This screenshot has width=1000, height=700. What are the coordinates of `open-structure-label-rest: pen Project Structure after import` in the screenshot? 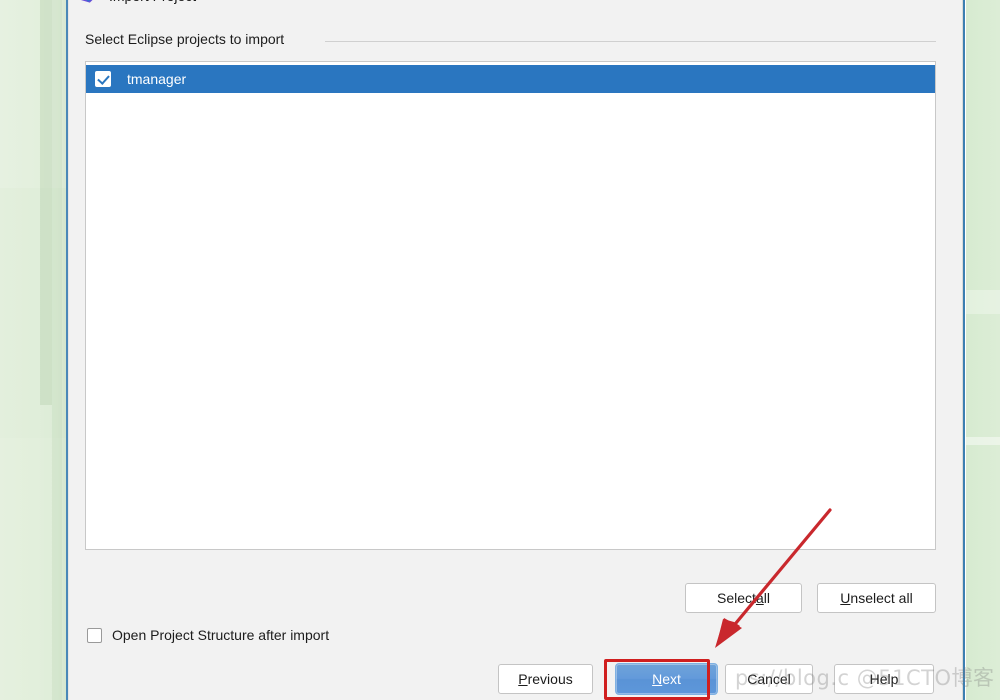 It's located at (226, 635).